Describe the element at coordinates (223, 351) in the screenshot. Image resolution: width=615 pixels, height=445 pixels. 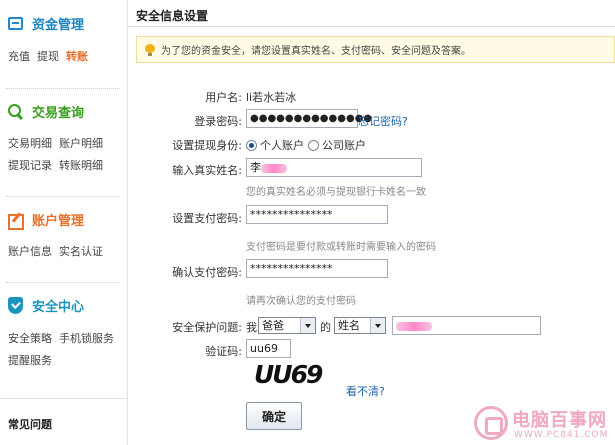
I see `verify-code-label: 验证码:` at that location.